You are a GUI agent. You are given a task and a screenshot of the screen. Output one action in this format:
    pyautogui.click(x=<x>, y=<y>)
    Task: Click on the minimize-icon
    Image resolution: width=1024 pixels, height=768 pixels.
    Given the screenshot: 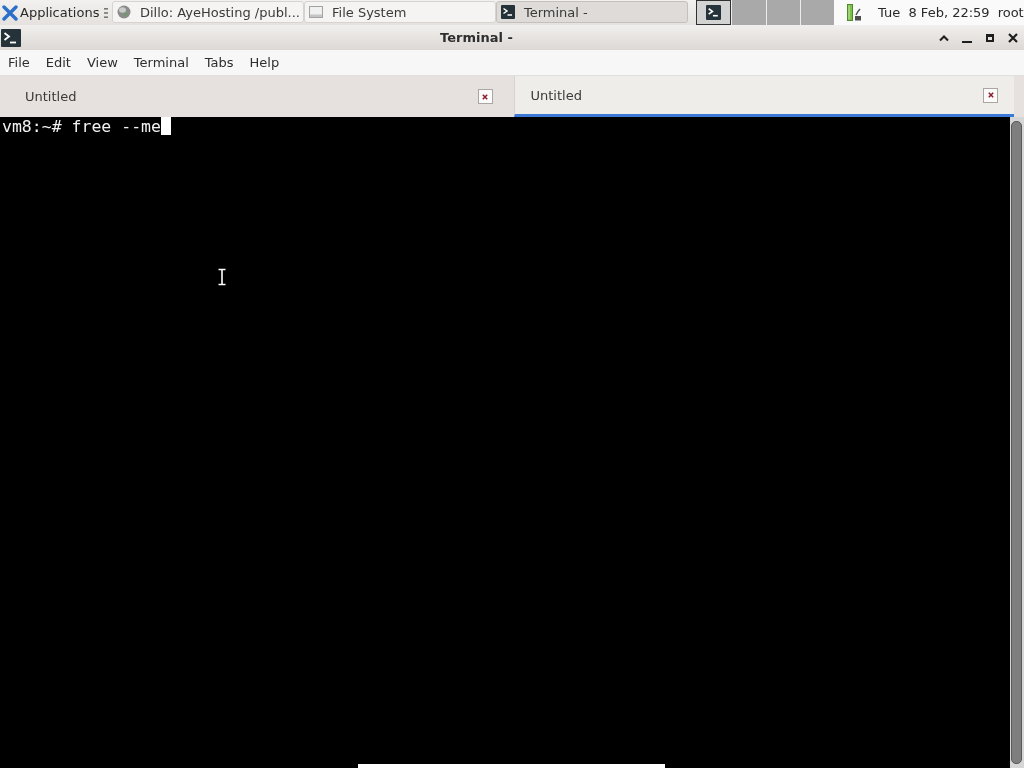 What is the action you would take?
    pyautogui.click(x=966, y=41)
    